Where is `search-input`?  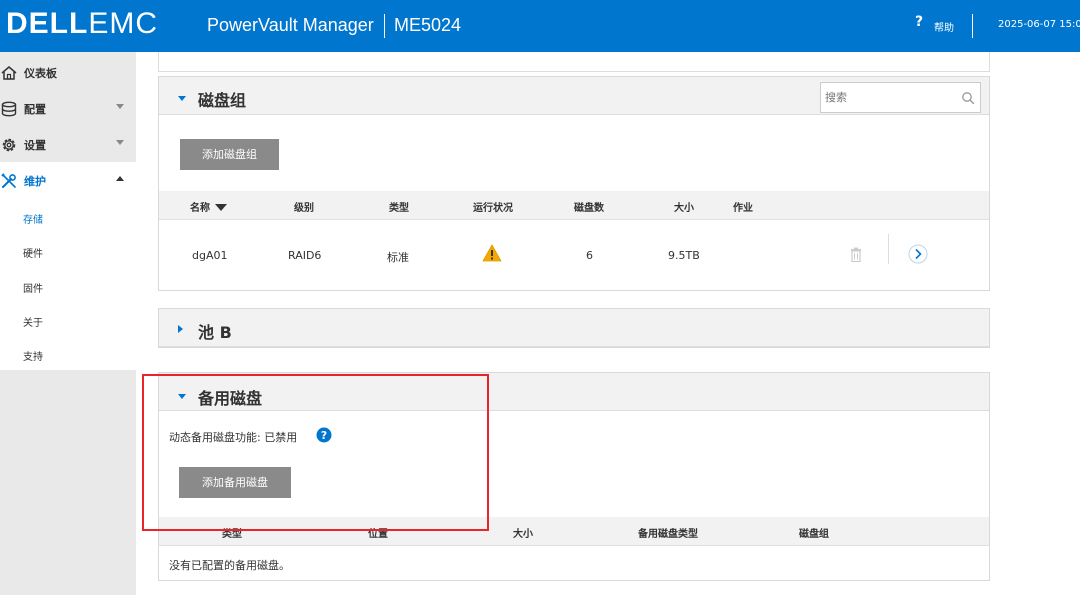
search-input is located at coordinates (890, 97).